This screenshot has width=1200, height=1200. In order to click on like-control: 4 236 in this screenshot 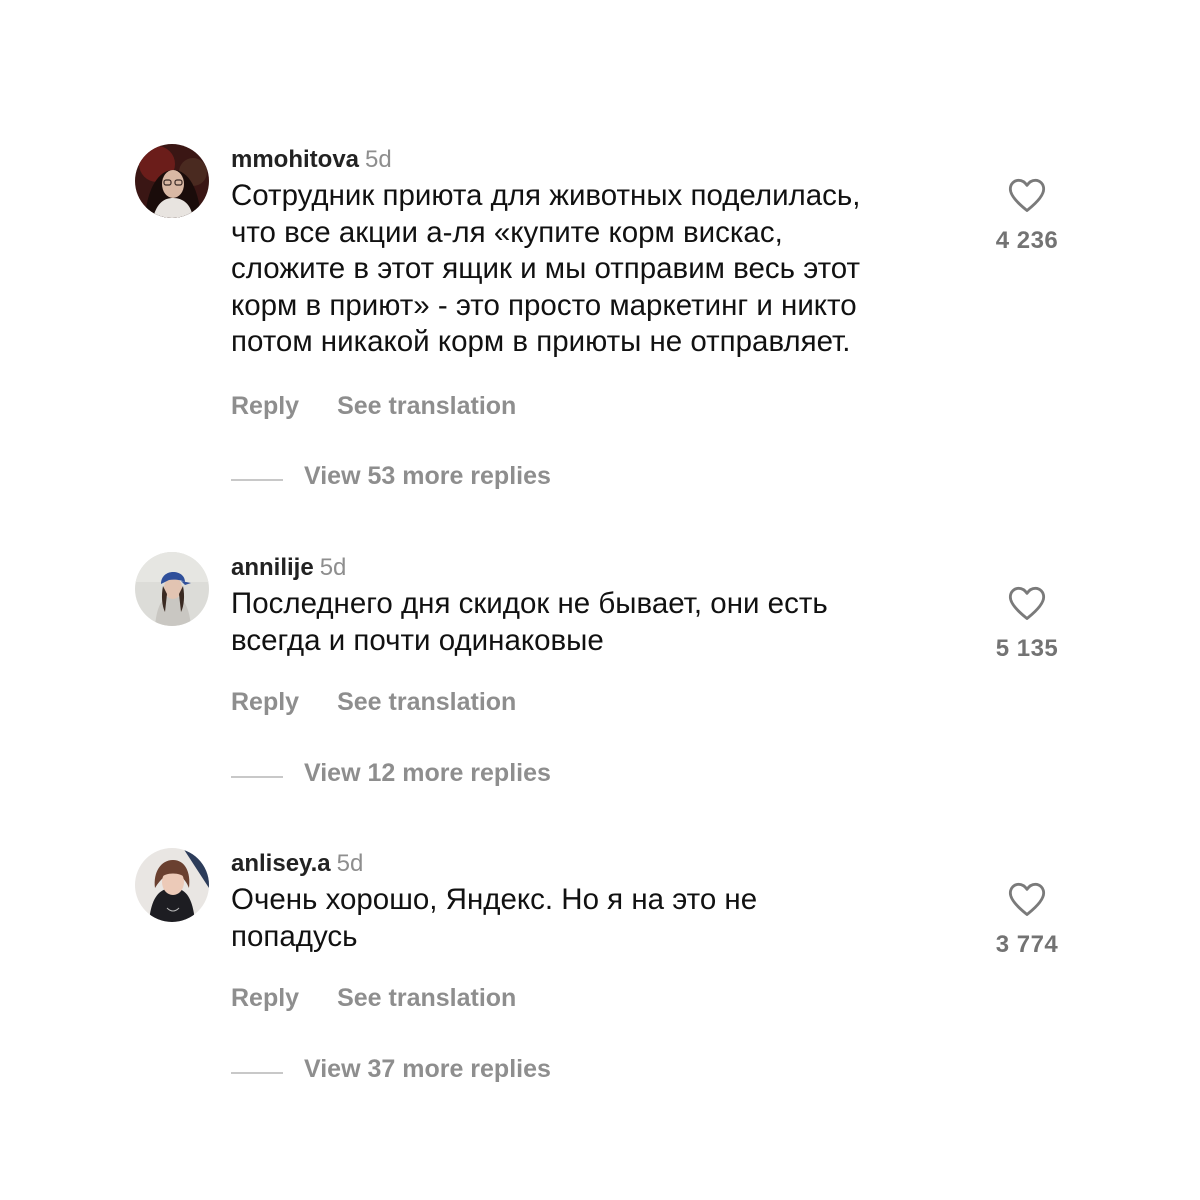, I will do `click(1027, 215)`.